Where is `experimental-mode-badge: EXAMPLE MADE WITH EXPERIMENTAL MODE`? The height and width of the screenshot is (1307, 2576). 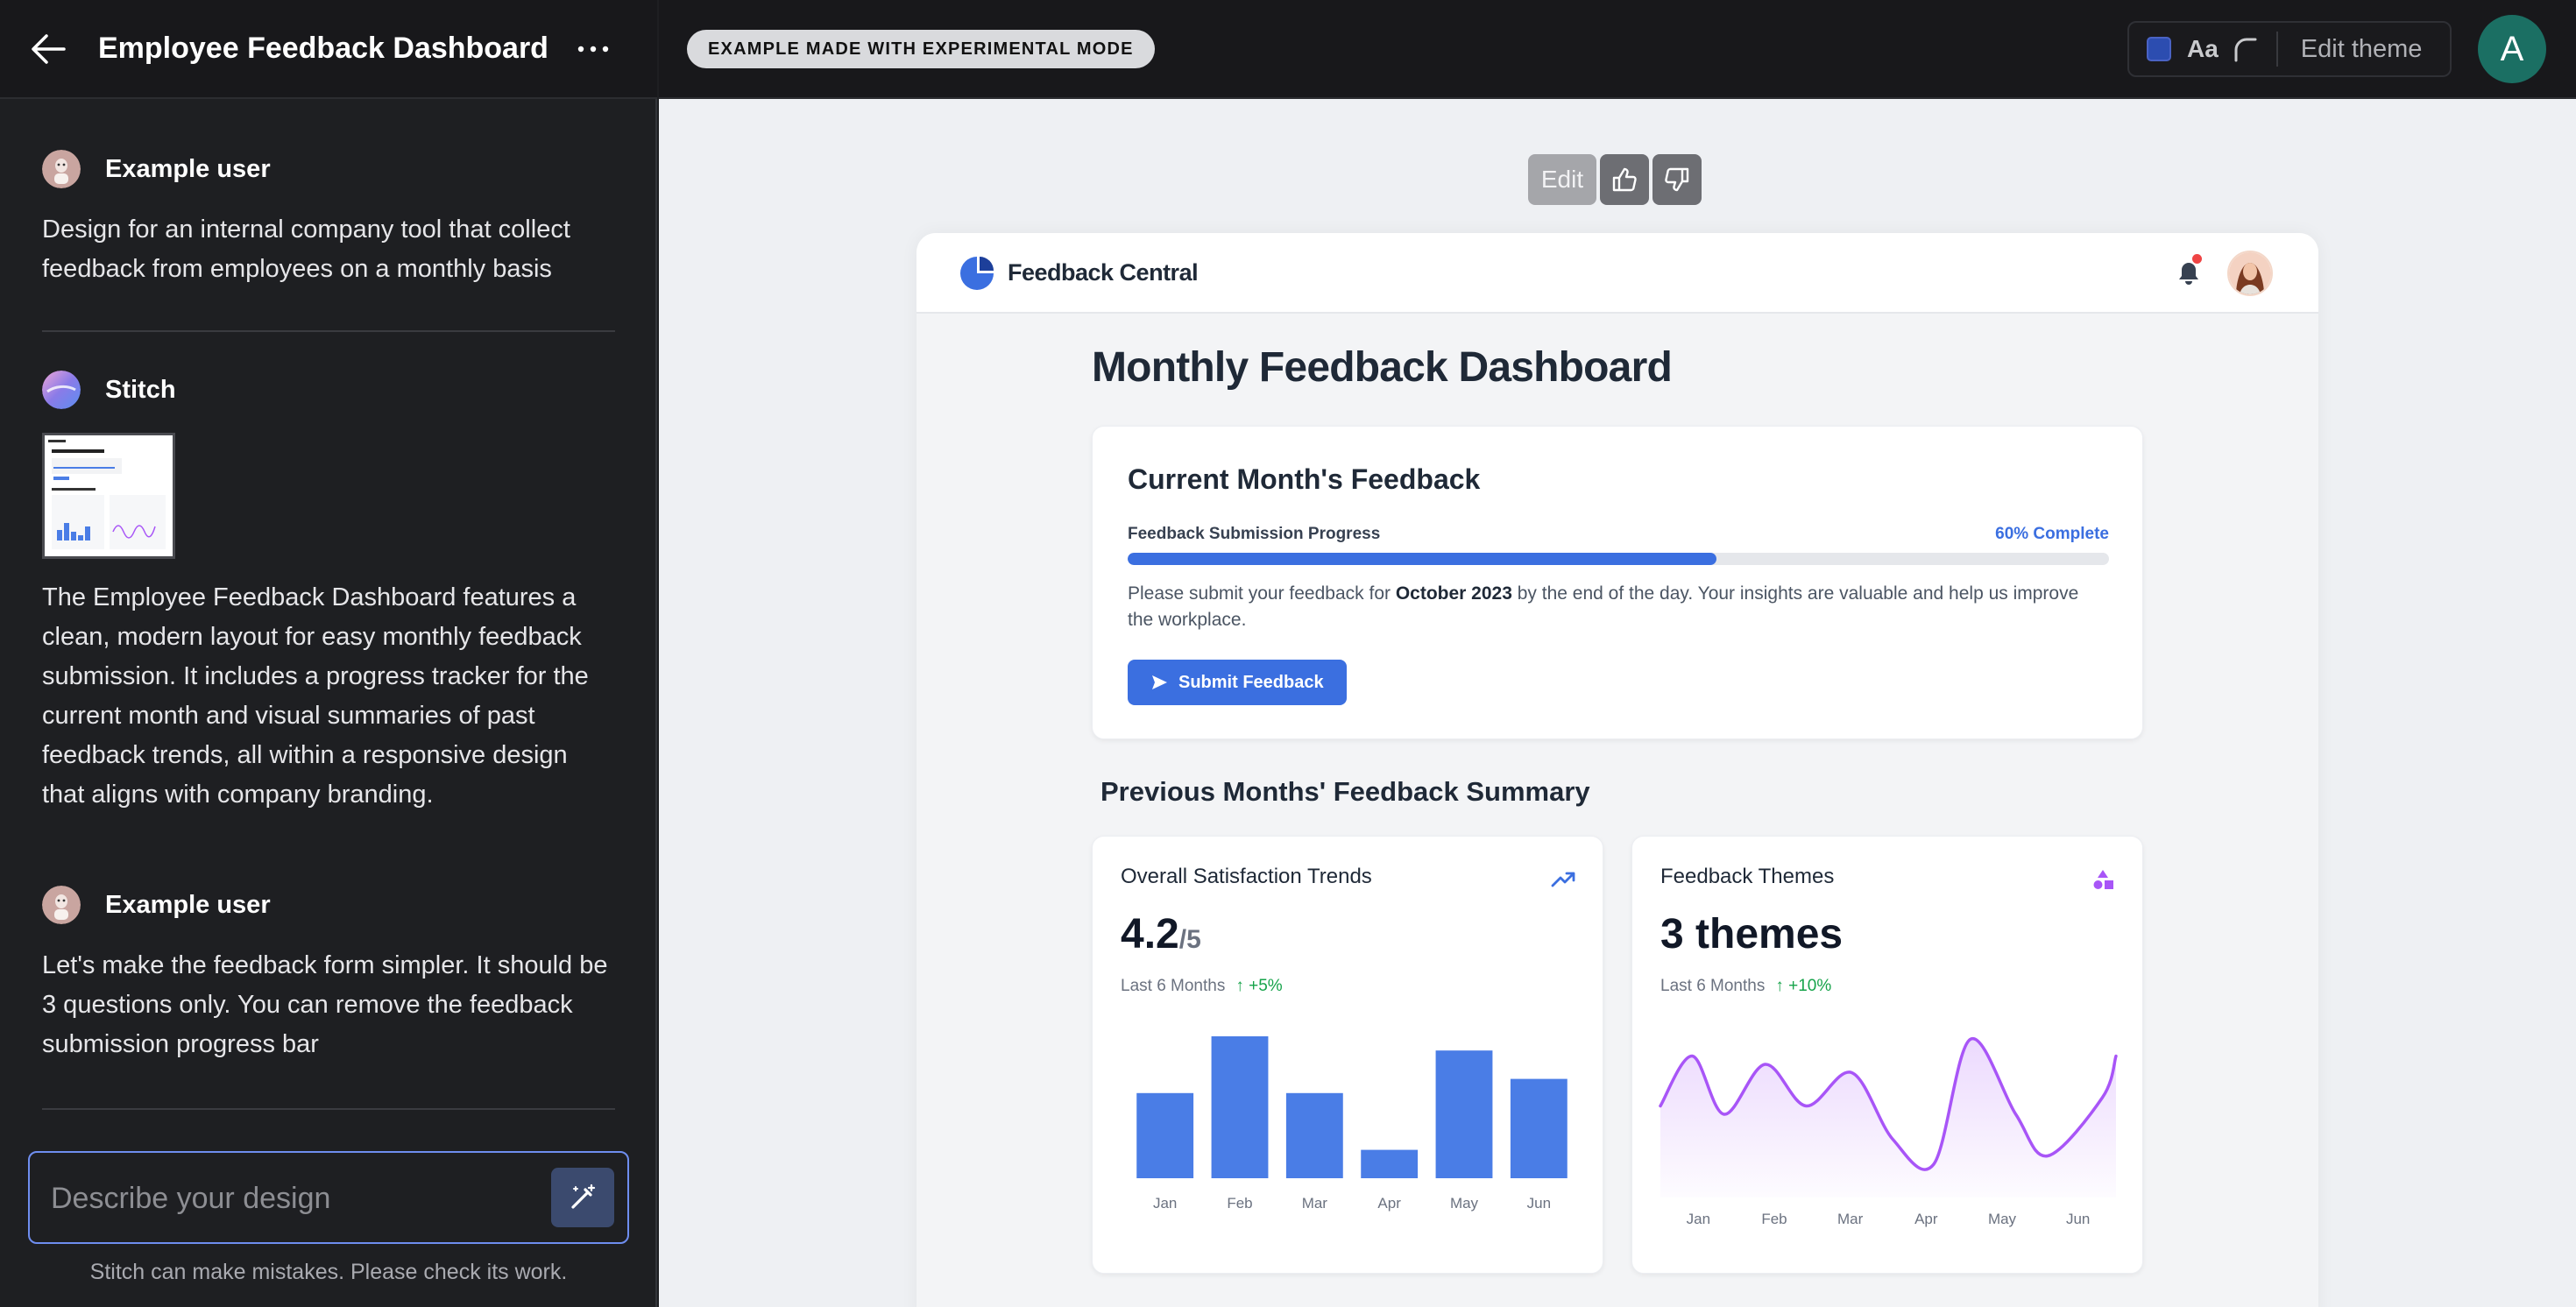
experimental-mode-badge: EXAMPLE MADE WITH EXPERIMENTAL MODE is located at coordinates (921, 49).